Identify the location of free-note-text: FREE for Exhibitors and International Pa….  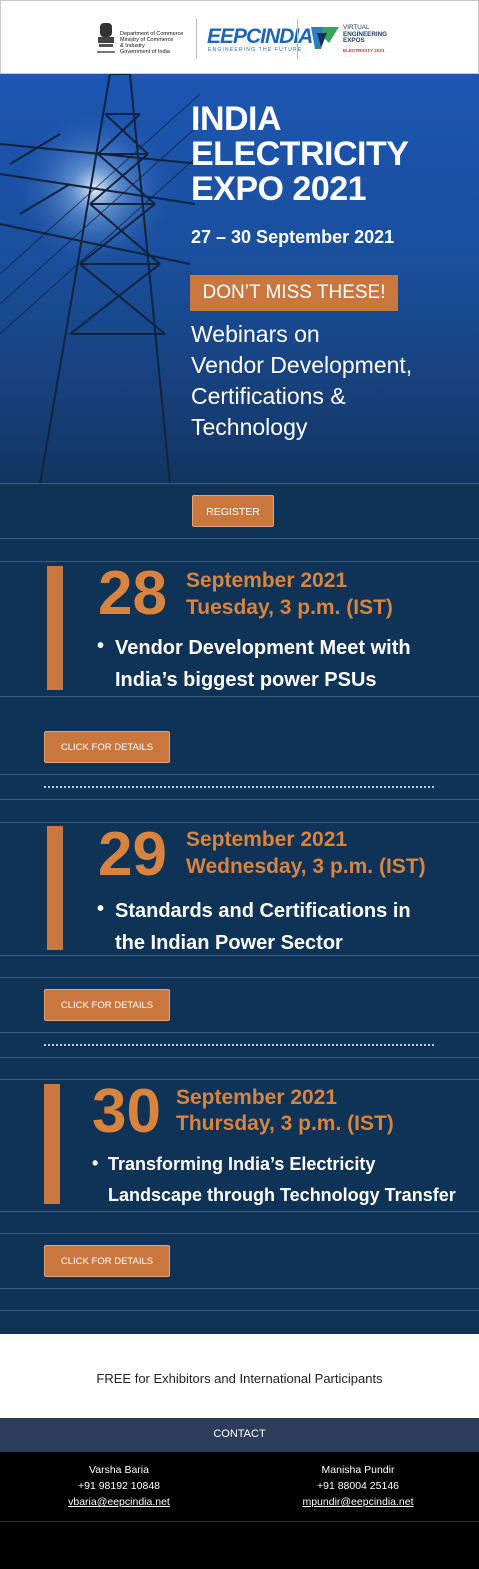
(239, 1378).